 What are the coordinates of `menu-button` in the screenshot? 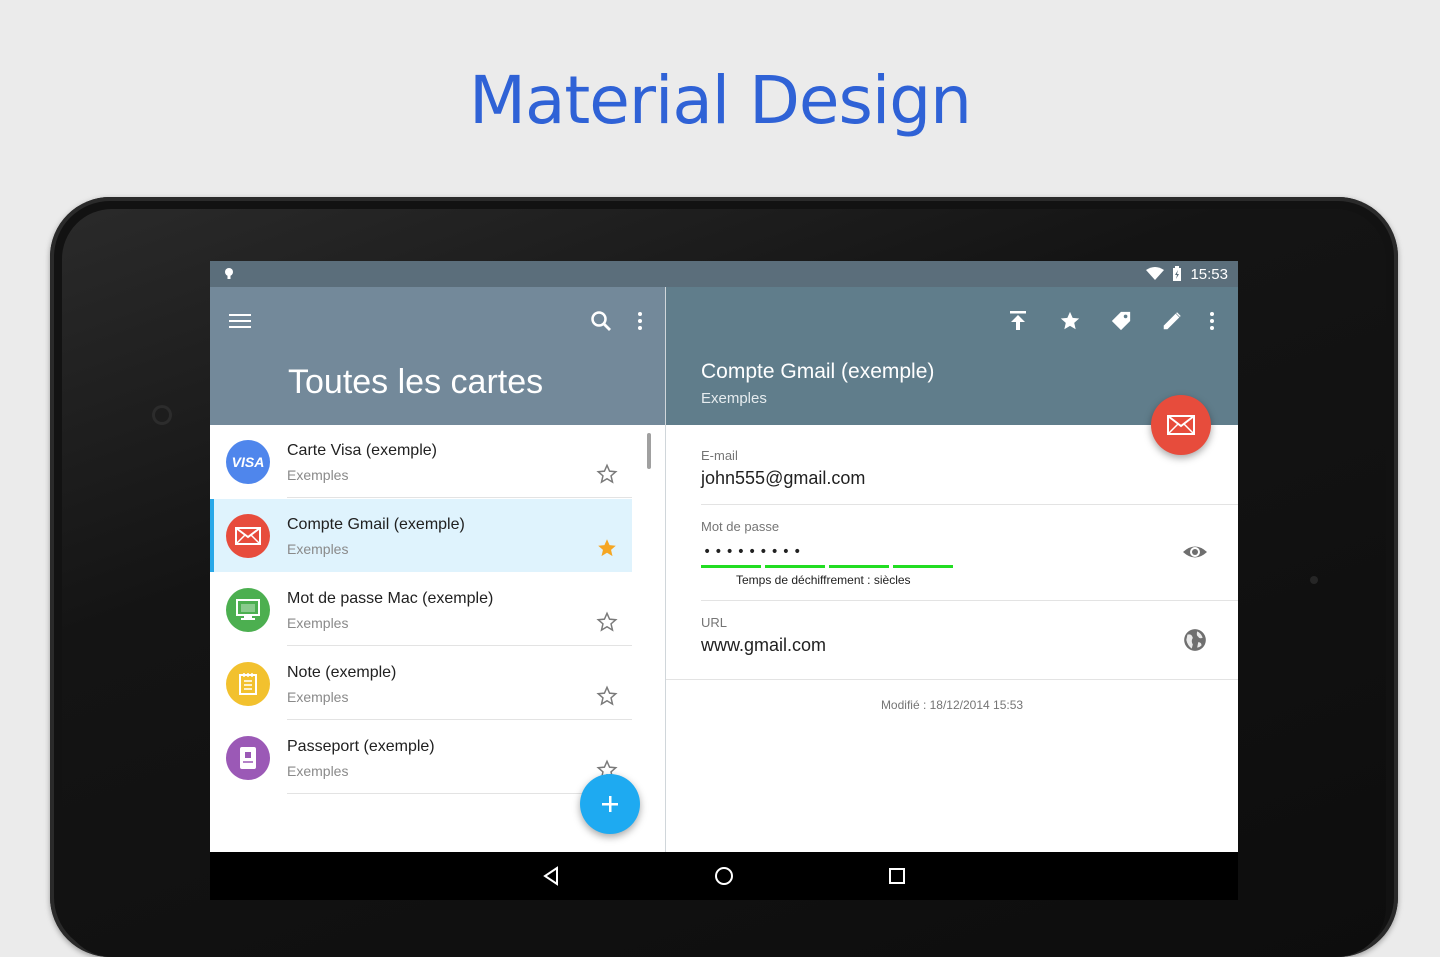 It's located at (240, 321).